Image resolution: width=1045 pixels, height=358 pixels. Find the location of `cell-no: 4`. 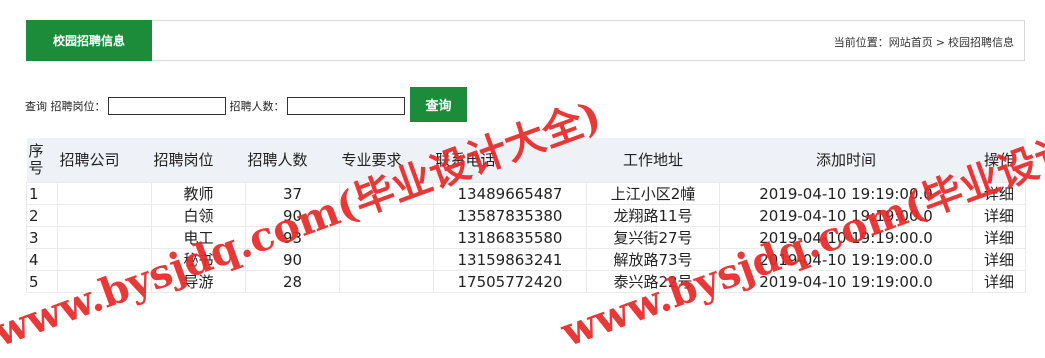

cell-no: 4 is located at coordinates (42, 259).